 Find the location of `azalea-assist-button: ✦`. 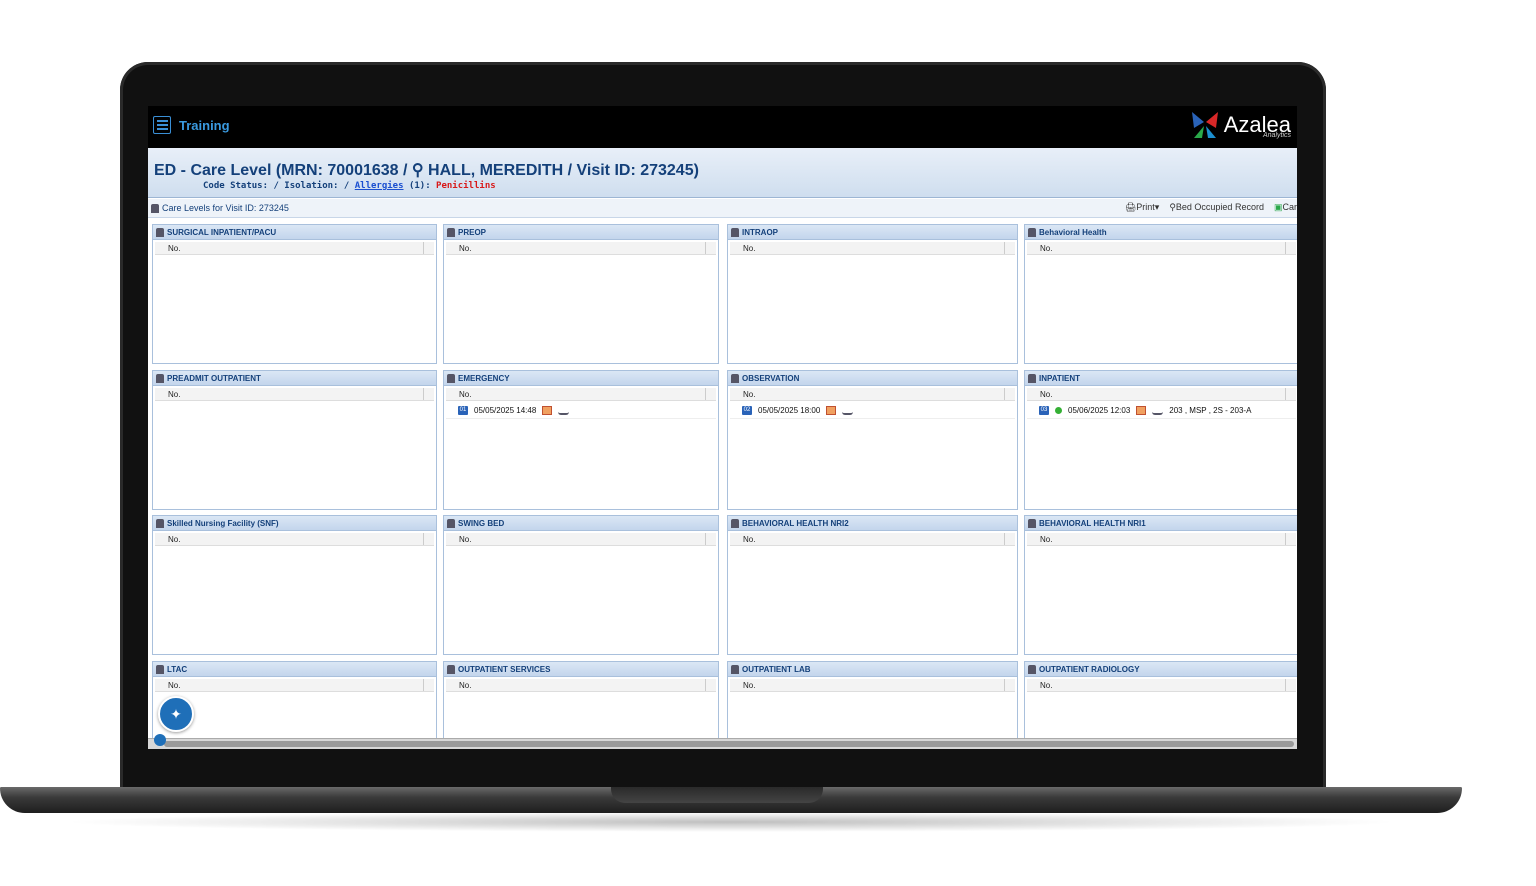

azalea-assist-button: ✦ is located at coordinates (176, 714).